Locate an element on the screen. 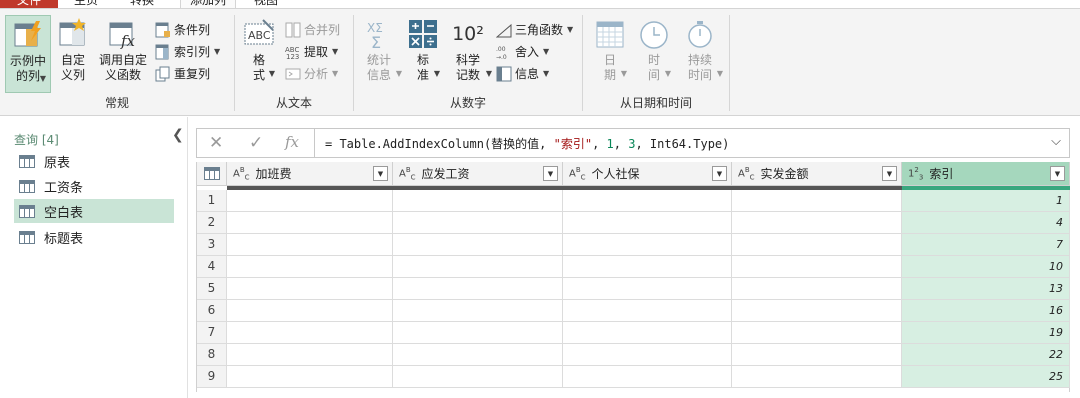 The width and height of the screenshot is (1080, 398). row-number: 2 is located at coordinates (212, 223).